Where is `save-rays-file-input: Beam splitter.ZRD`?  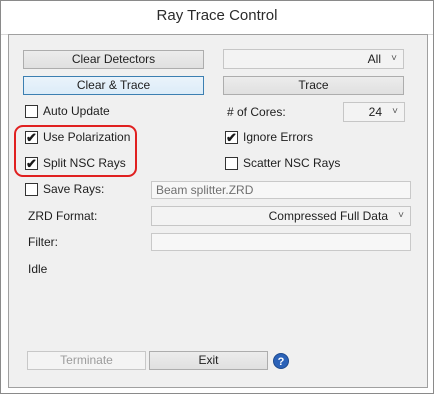 save-rays-file-input: Beam splitter.ZRD is located at coordinates (281, 190).